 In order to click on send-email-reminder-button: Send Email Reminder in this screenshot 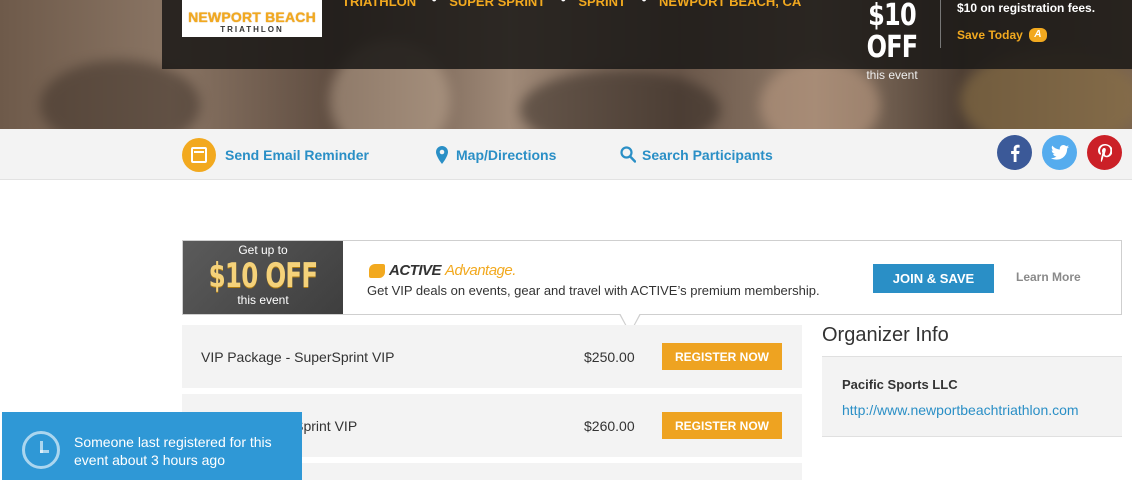, I will do `click(275, 154)`.